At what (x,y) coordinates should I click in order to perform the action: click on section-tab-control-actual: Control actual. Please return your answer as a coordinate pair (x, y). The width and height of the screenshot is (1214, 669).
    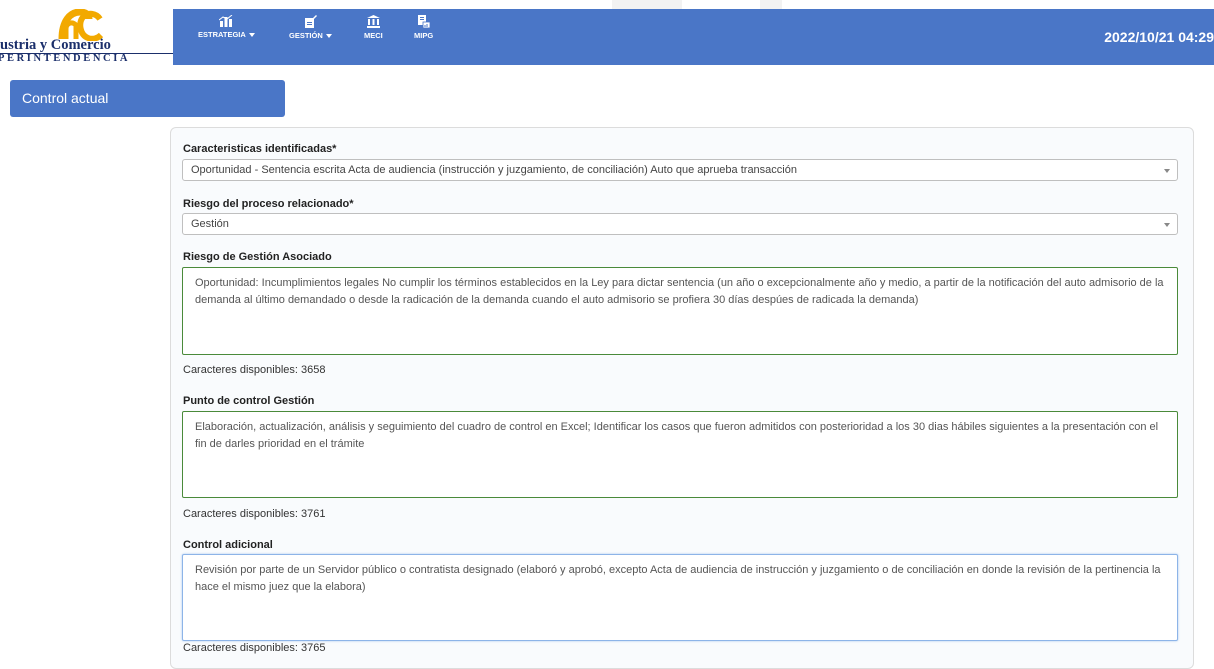
    Looking at the image, I should click on (147, 98).